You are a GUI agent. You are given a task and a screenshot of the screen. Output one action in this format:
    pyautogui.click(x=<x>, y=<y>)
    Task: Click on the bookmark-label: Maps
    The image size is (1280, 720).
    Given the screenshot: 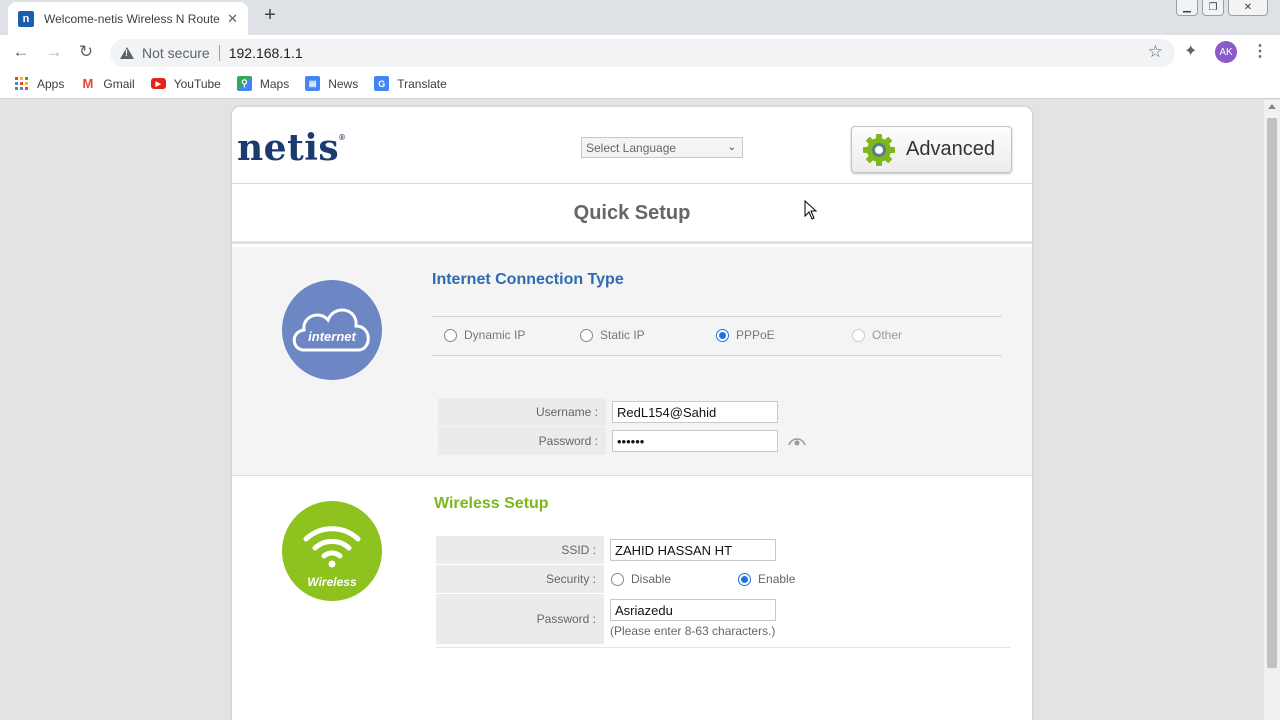 What is the action you would take?
    pyautogui.click(x=274, y=83)
    